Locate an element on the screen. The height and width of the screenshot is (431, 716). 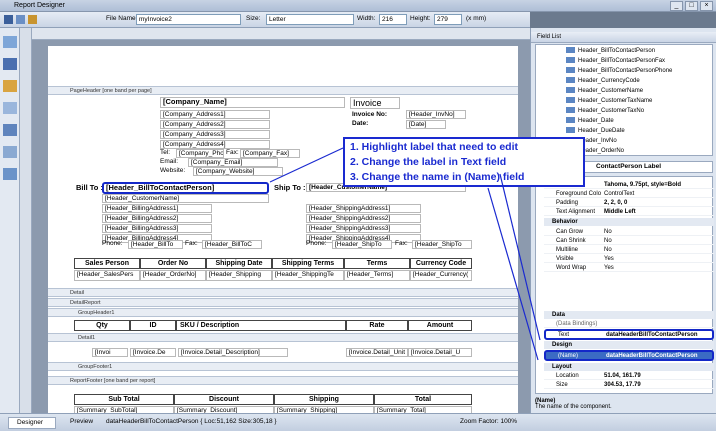
company-fax-field: [Company_Fax] is located at coordinates (270, 153).